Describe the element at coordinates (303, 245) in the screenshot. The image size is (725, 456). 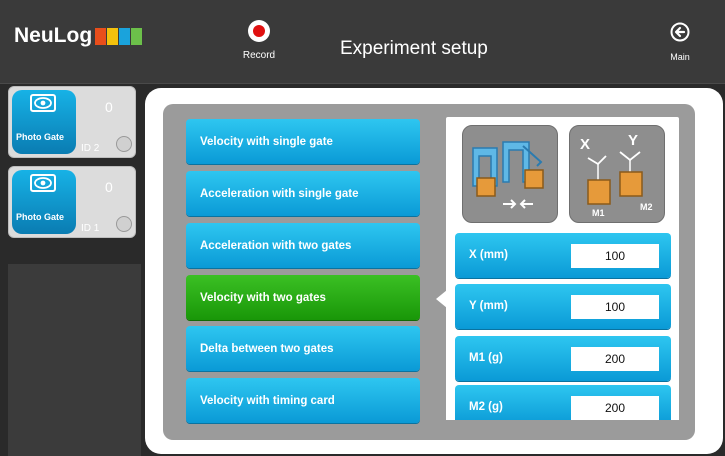
I see `option-acceleration-two-gates: Acceleration with two gates` at that location.